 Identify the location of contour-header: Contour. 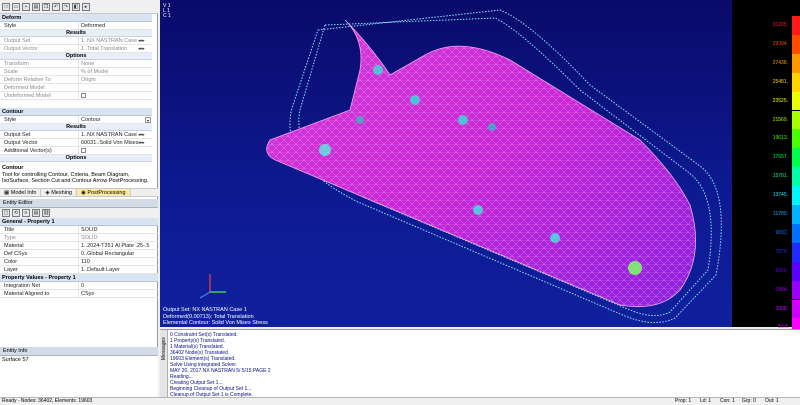
(76, 112).